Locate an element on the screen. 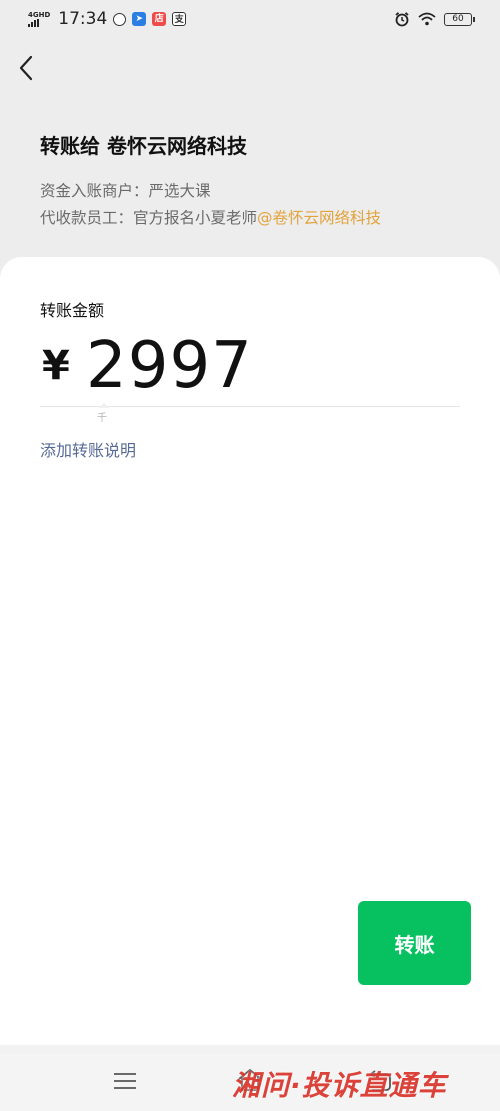 The image size is (500, 1111). collector-info: 代收款员工：官方报名小夏老师@卷怀云网络科技 is located at coordinates (210, 217).